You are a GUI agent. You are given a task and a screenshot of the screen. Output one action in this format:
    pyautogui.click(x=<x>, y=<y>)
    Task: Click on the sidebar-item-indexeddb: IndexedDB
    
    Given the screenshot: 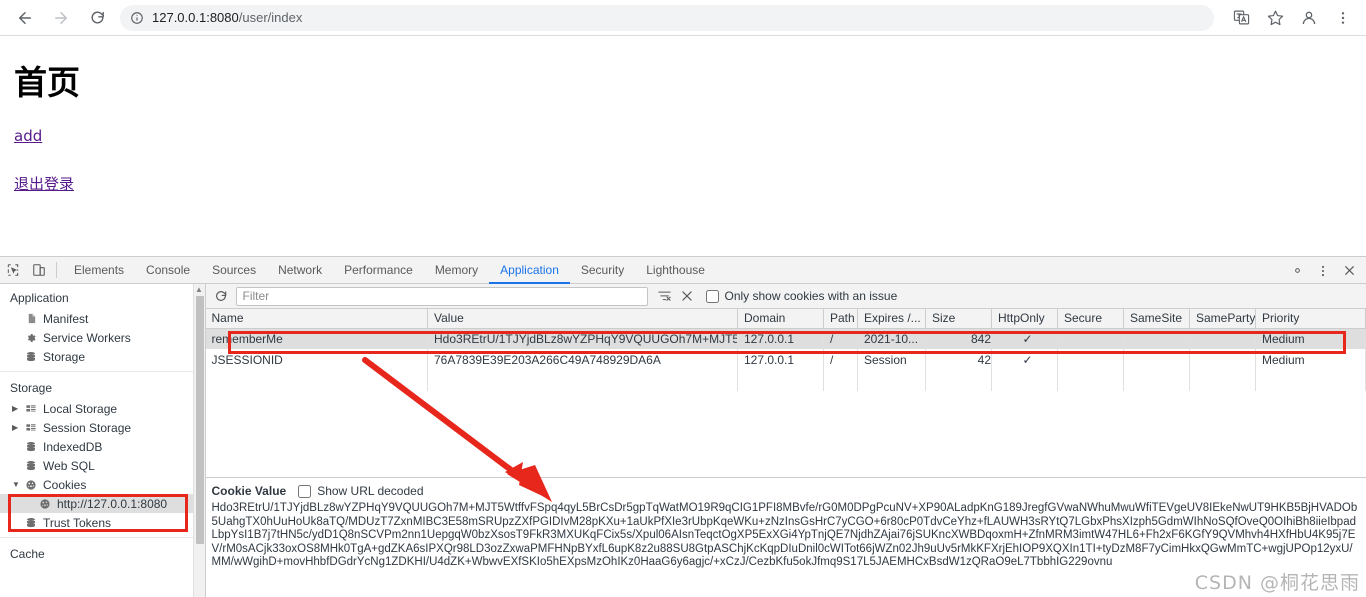 What is the action you would take?
    pyautogui.click(x=102, y=446)
    